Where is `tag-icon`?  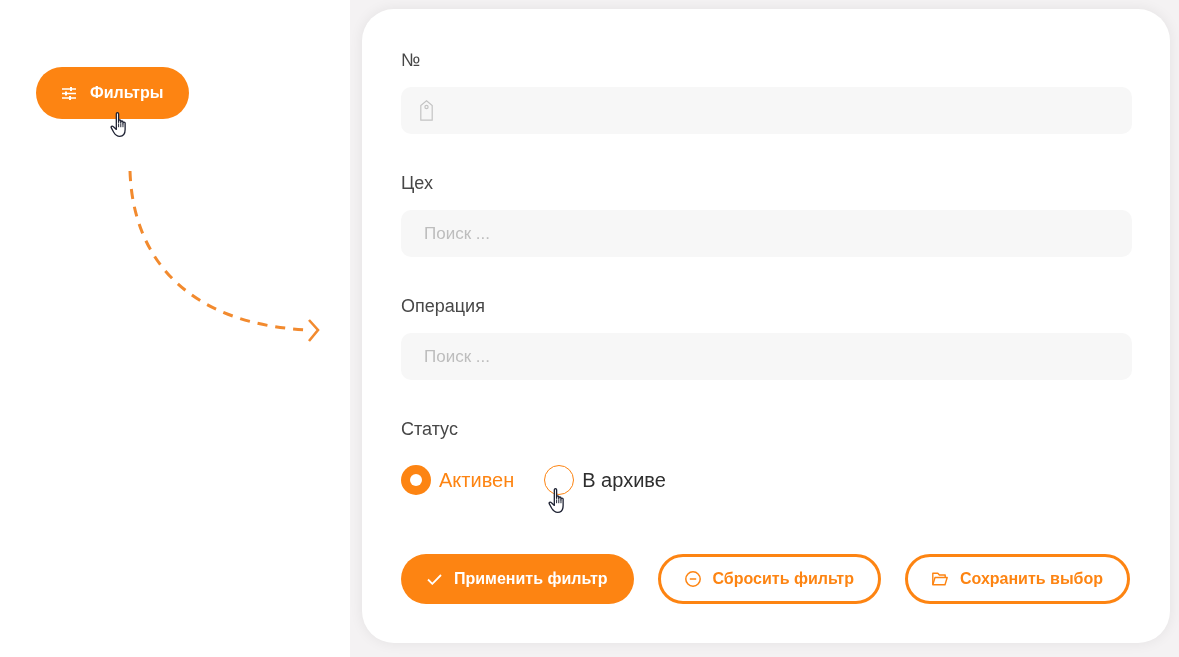
tag-icon is located at coordinates (426, 110).